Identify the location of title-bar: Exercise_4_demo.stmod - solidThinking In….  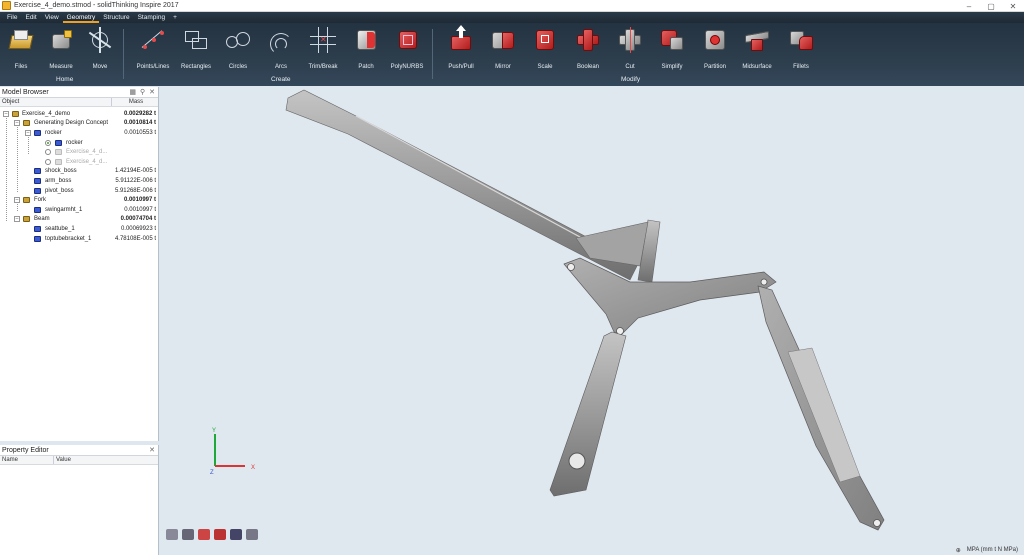
(512, 6).